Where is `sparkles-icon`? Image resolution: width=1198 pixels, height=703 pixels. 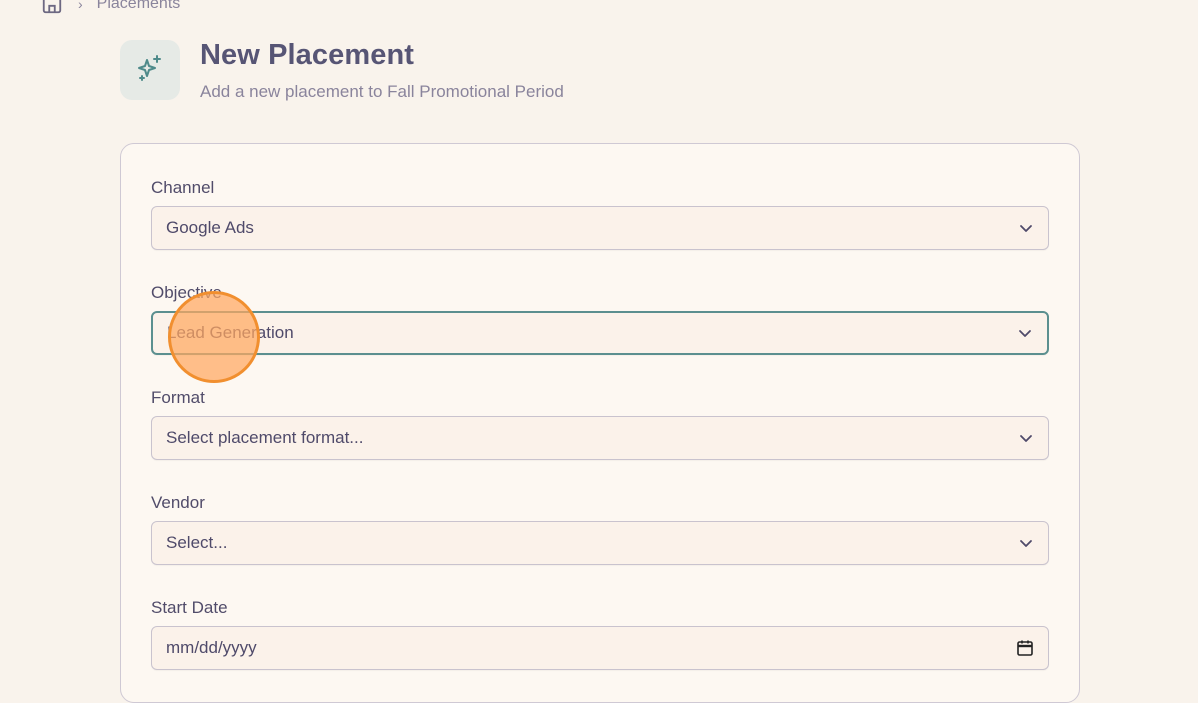
sparkles-icon is located at coordinates (150, 70).